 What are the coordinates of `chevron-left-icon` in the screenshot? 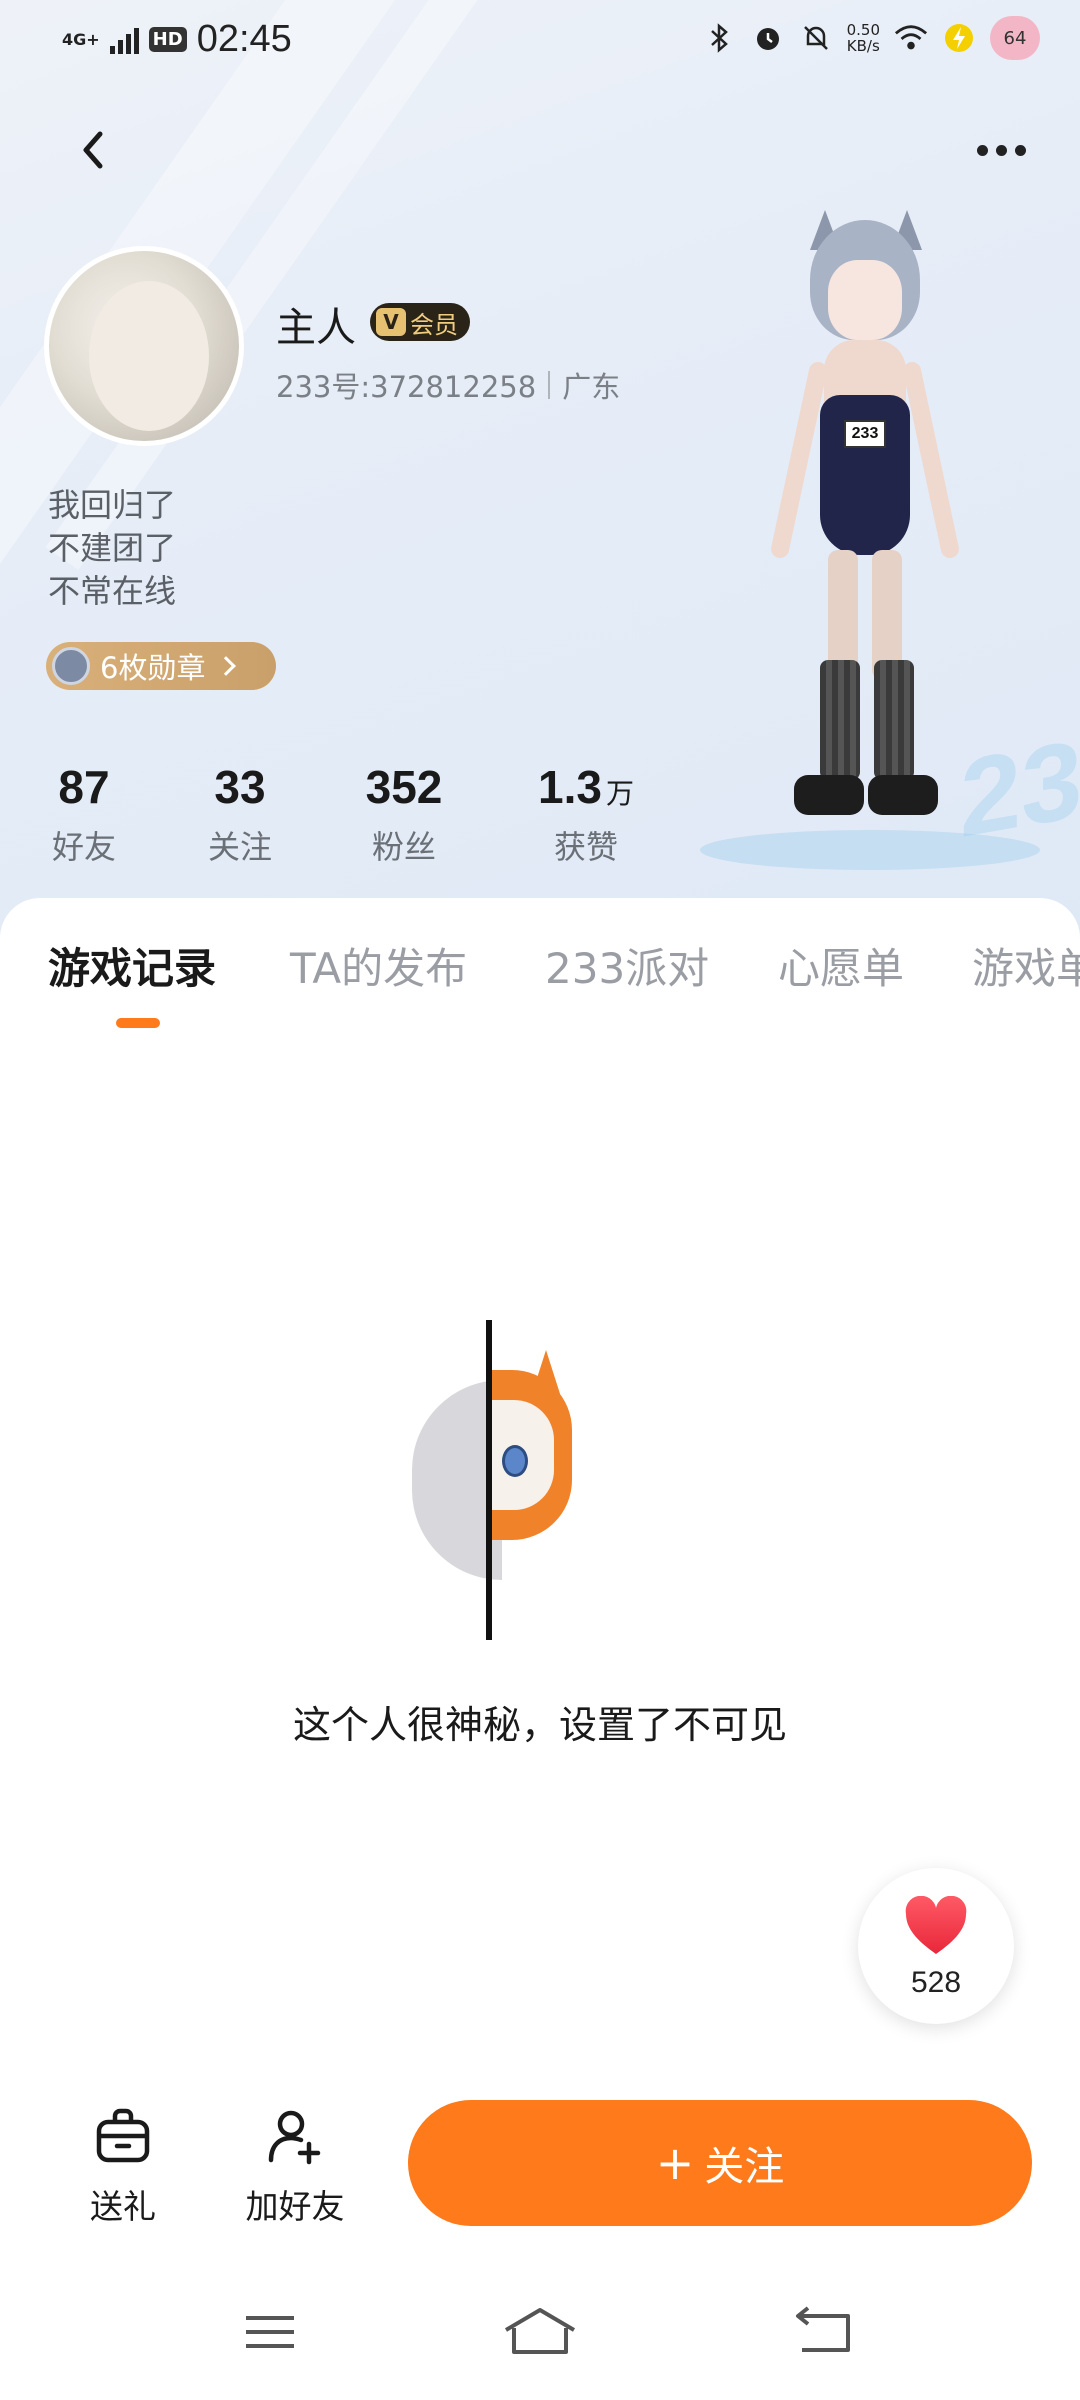 It's located at (93, 150).